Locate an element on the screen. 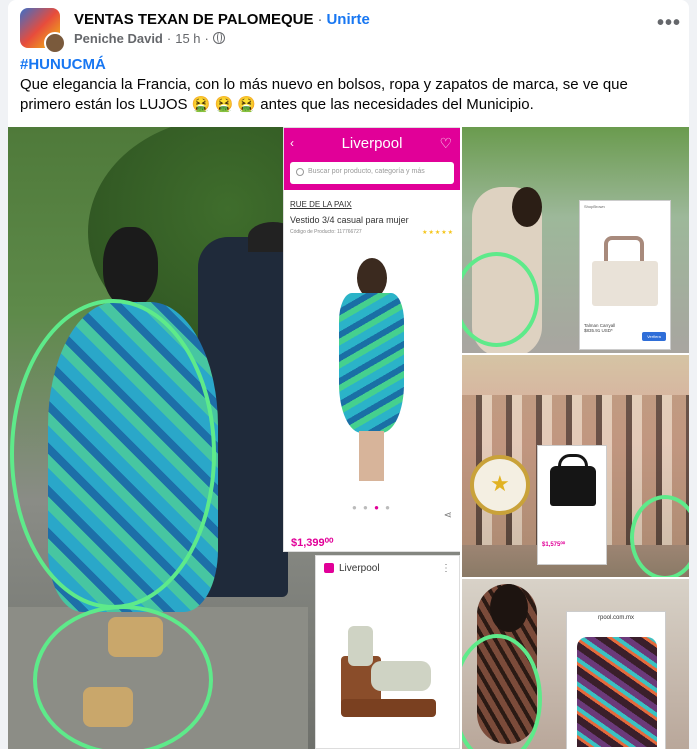  shirt-product-card: rpool.com.mx is located at coordinates (616, 680).